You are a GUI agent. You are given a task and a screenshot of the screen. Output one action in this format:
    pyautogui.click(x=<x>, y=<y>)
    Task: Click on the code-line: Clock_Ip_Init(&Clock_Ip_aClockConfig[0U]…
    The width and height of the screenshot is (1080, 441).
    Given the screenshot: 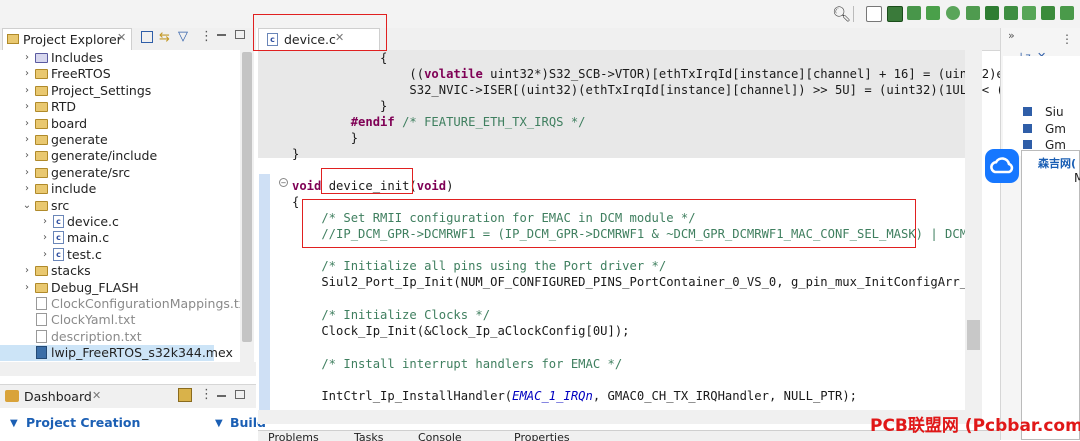 What is the action you would take?
    pyautogui.click(x=460, y=331)
    